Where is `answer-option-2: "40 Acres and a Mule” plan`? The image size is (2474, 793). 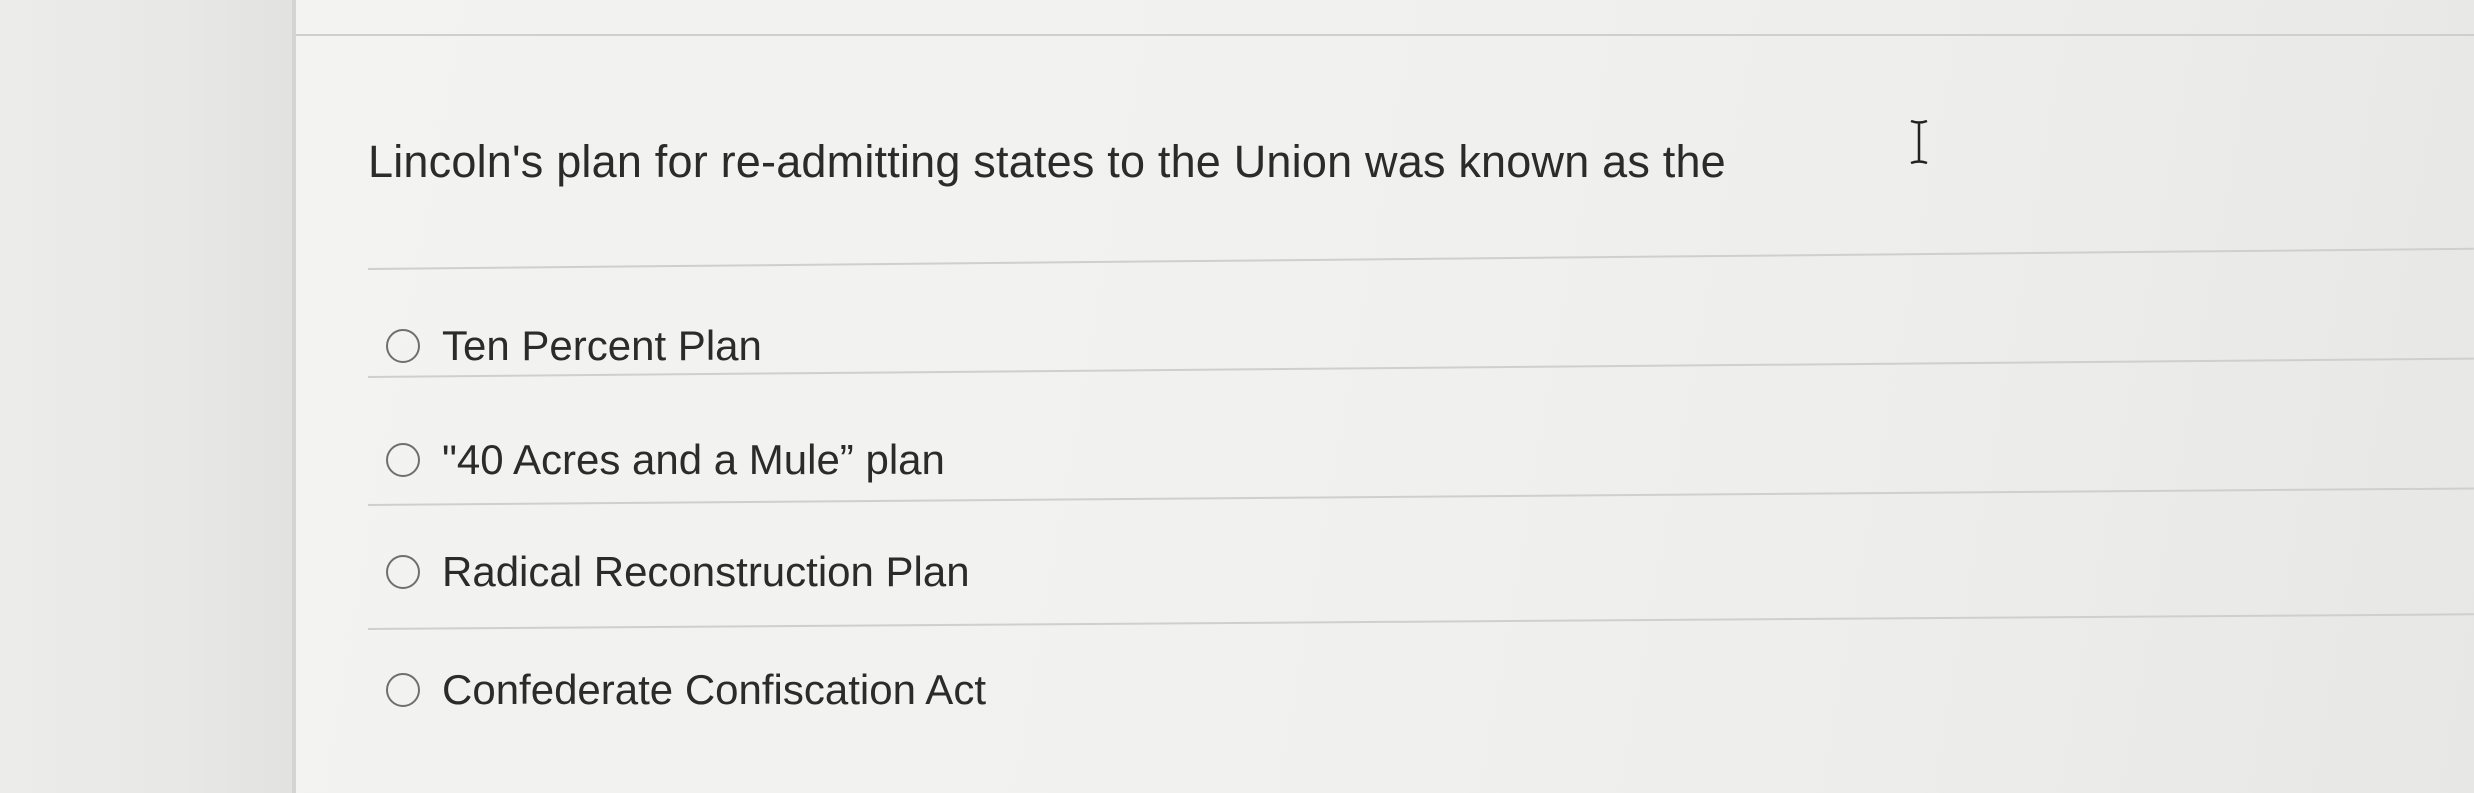
answer-option-2: "40 Acres and a Mule” plan is located at coordinates (665, 460).